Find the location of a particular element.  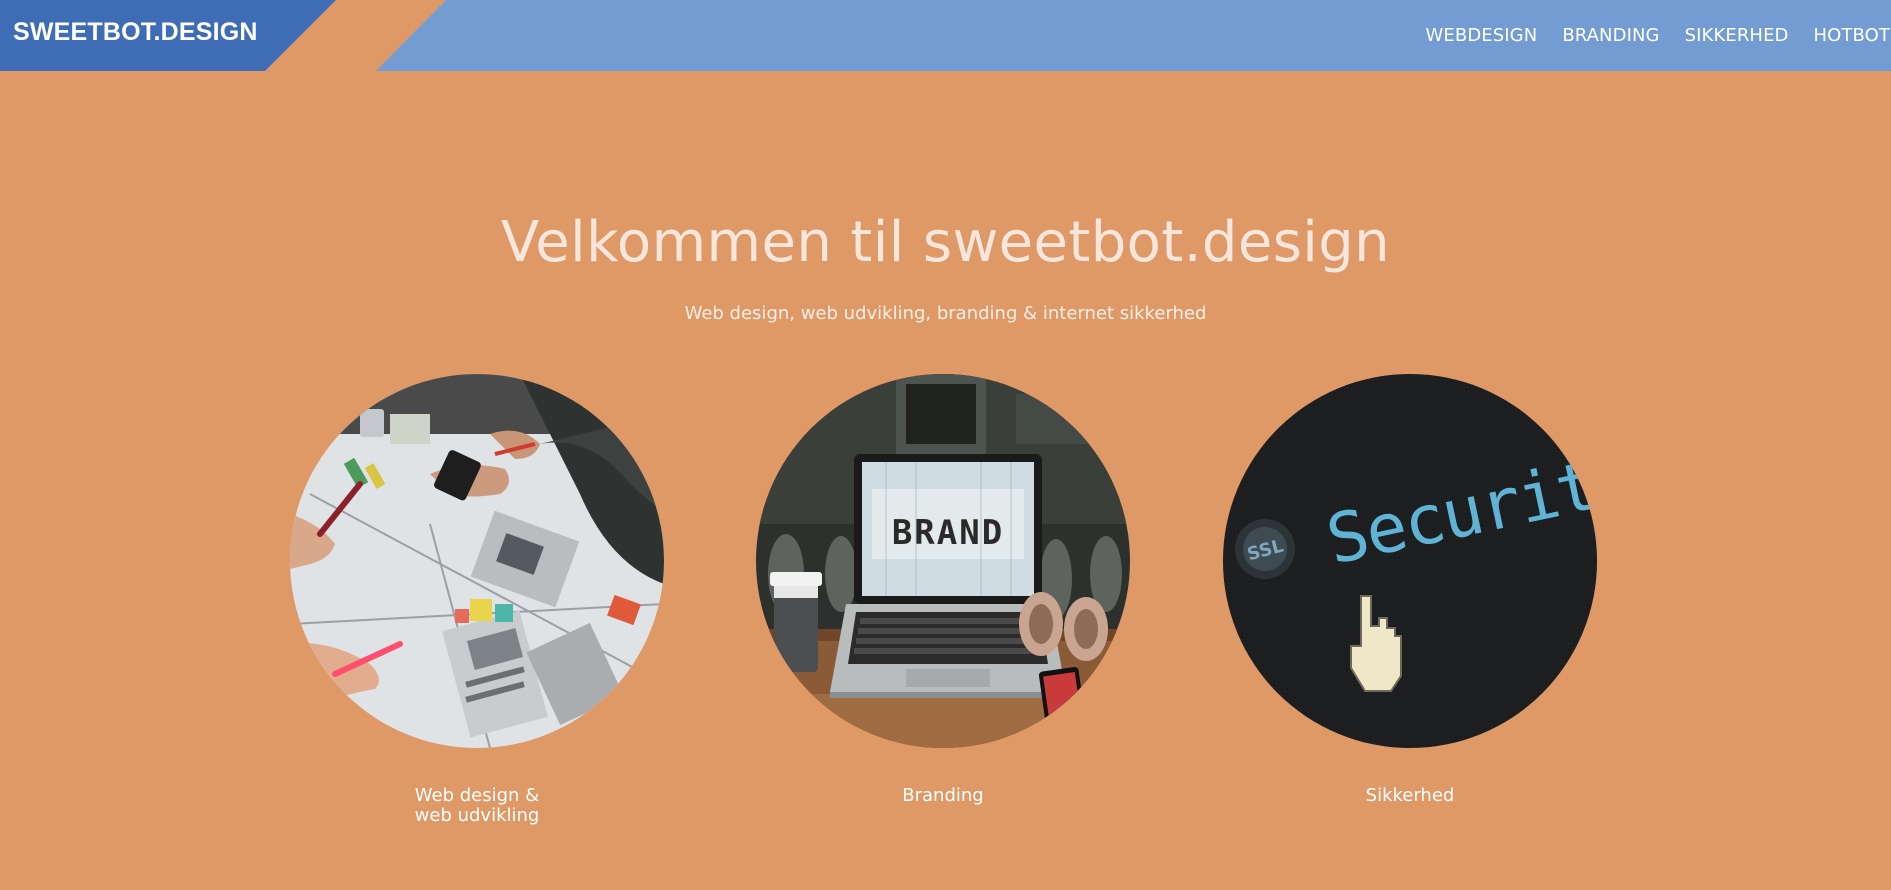

nav-webdesign: WEBDESIGN is located at coordinates (1481, 35).